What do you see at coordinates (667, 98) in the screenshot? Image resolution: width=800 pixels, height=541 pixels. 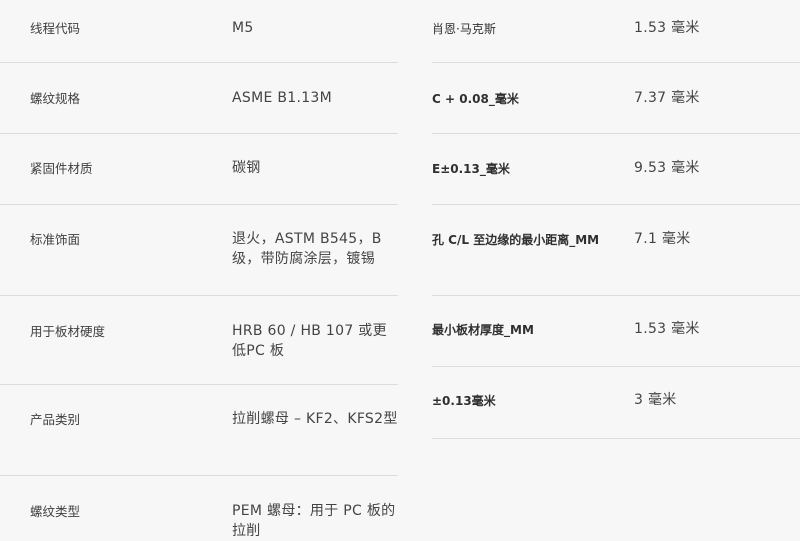 I see `spec-value: 7.37 毫米` at bounding box center [667, 98].